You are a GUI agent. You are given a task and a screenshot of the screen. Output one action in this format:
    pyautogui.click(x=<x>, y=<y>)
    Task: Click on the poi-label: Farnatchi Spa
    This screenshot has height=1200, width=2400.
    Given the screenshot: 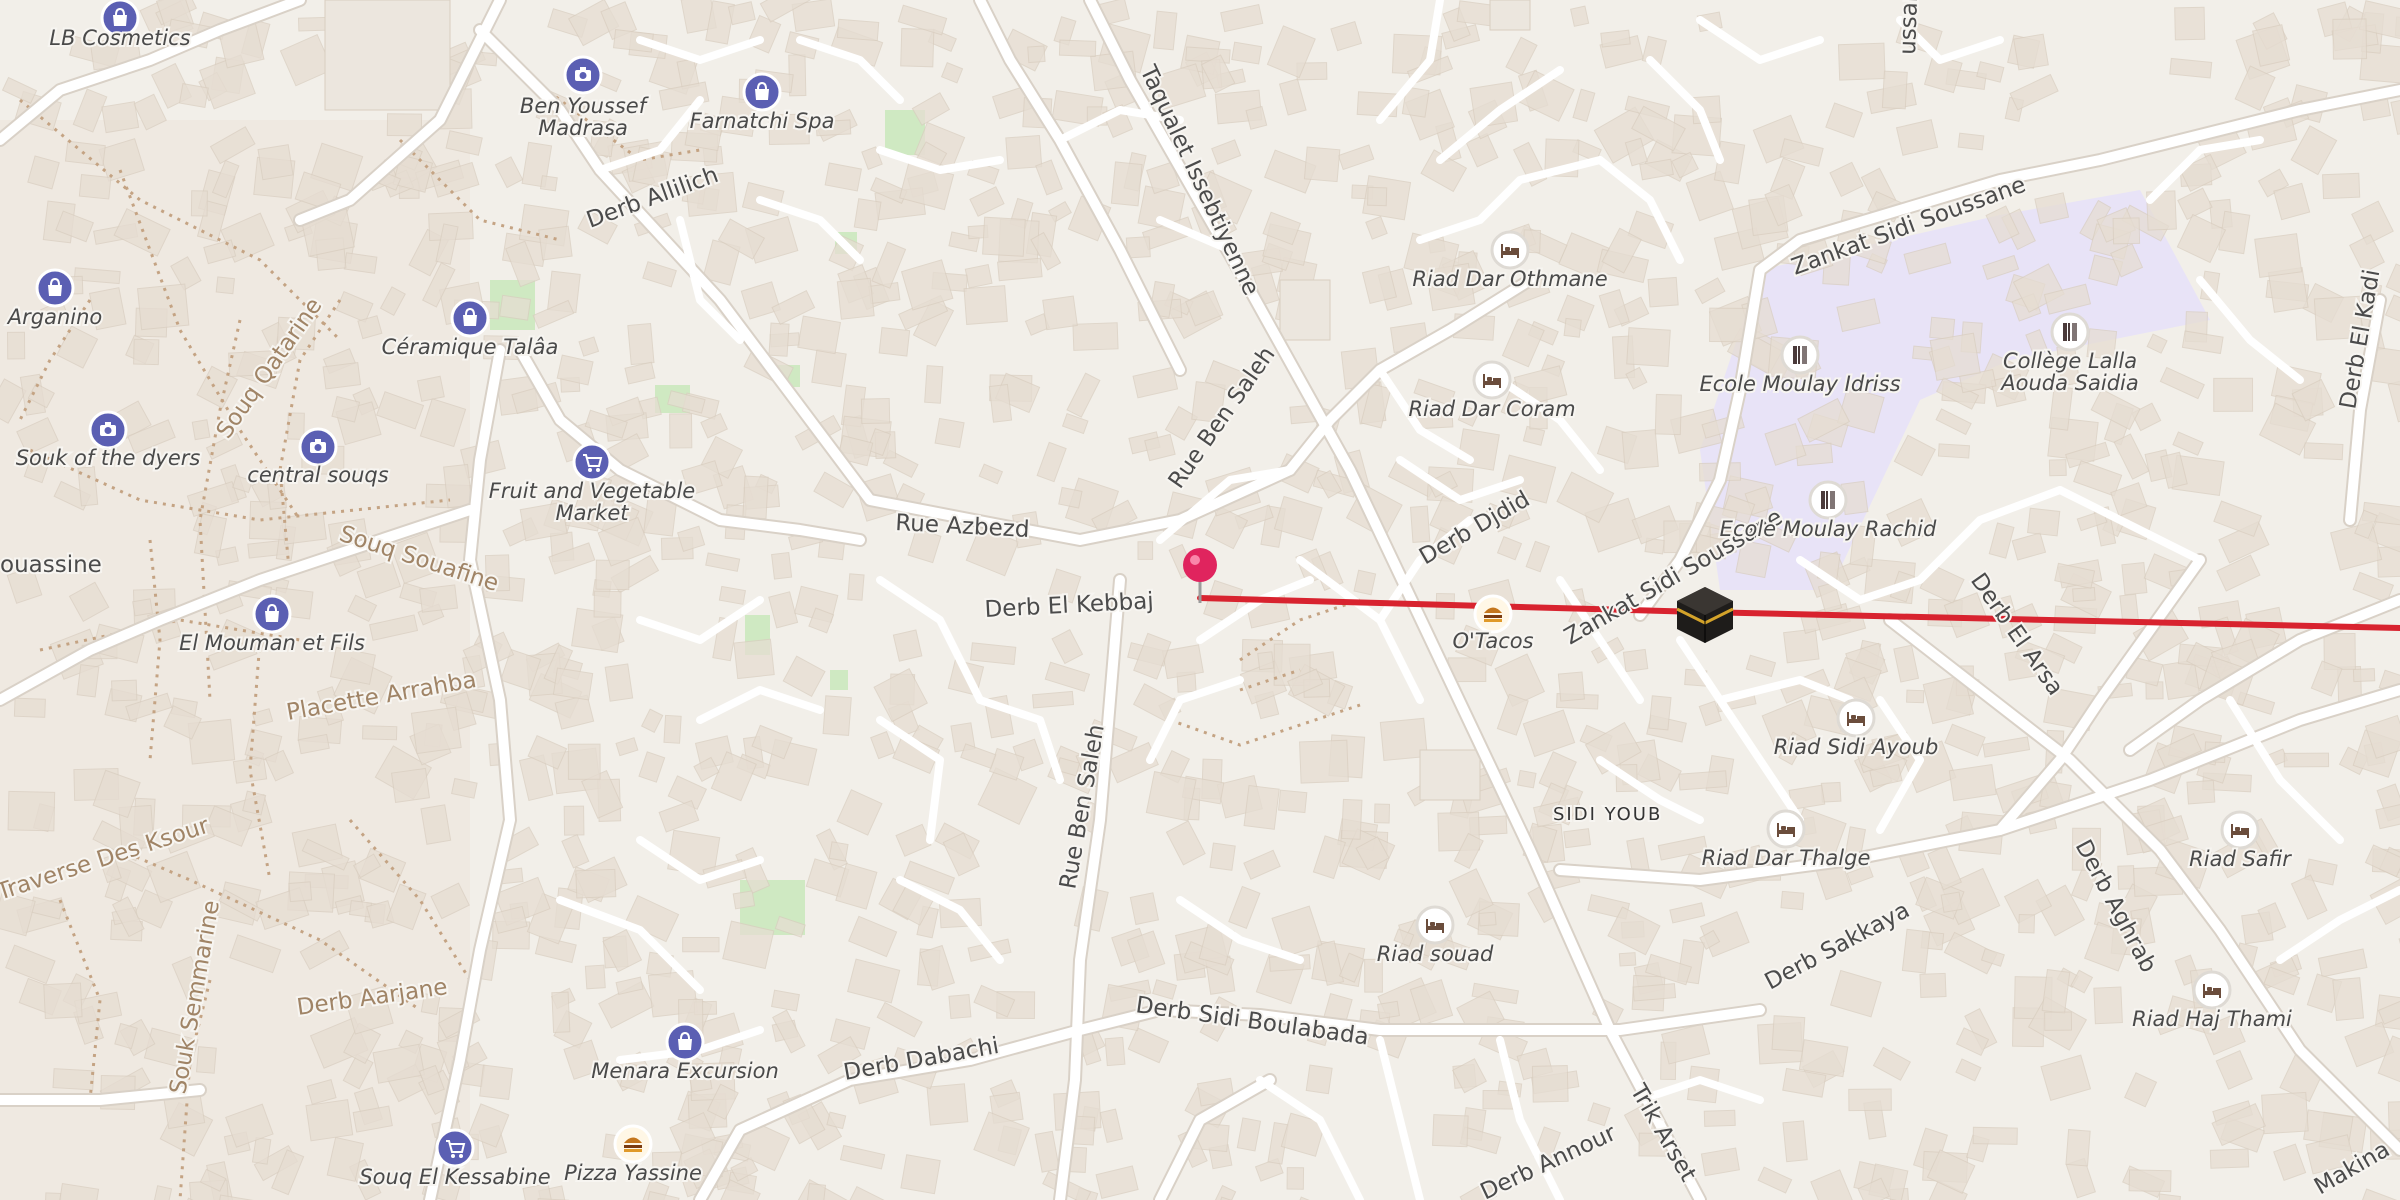 What is the action you would take?
    pyautogui.click(x=762, y=121)
    